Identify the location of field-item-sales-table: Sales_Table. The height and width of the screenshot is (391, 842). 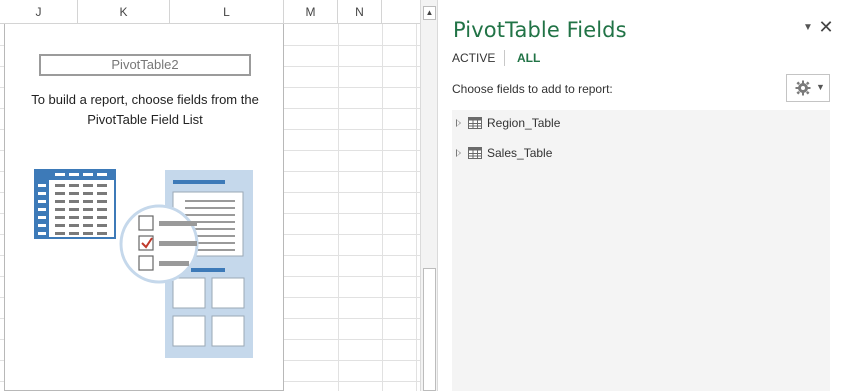
(552, 154).